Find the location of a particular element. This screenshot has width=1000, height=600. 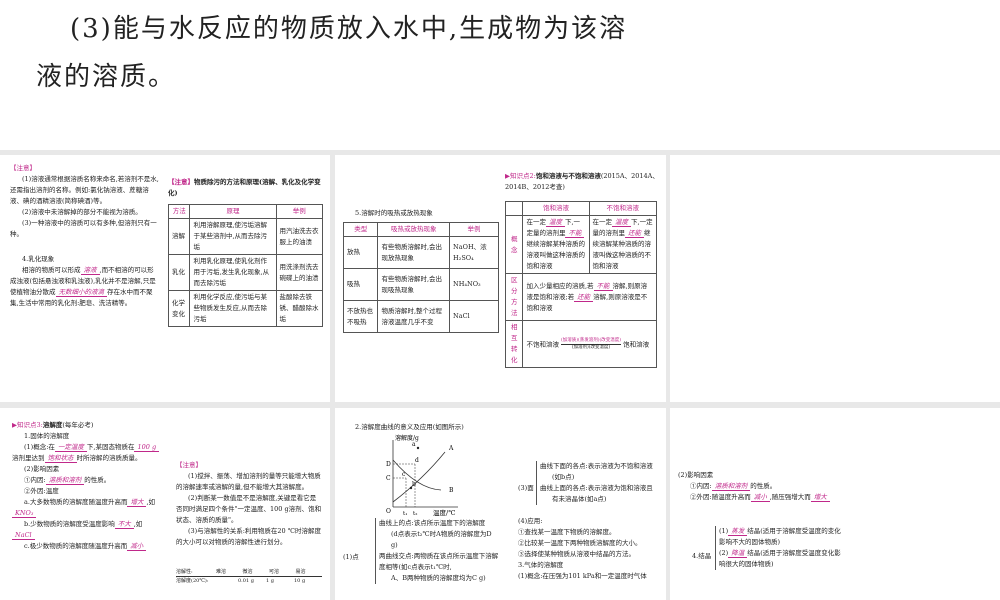

section-title: 5.溶解时的吸热或放热现象 is located at coordinates (394, 213).